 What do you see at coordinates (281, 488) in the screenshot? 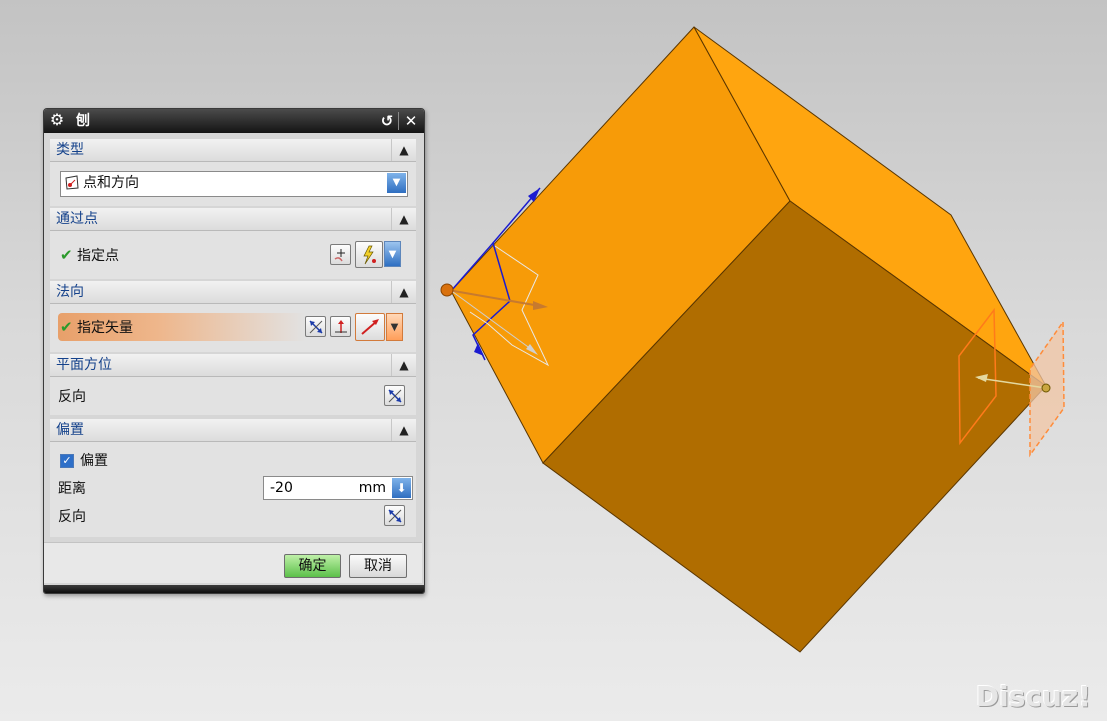
I see `distance-value: -20` at bounding box center [281, 488].